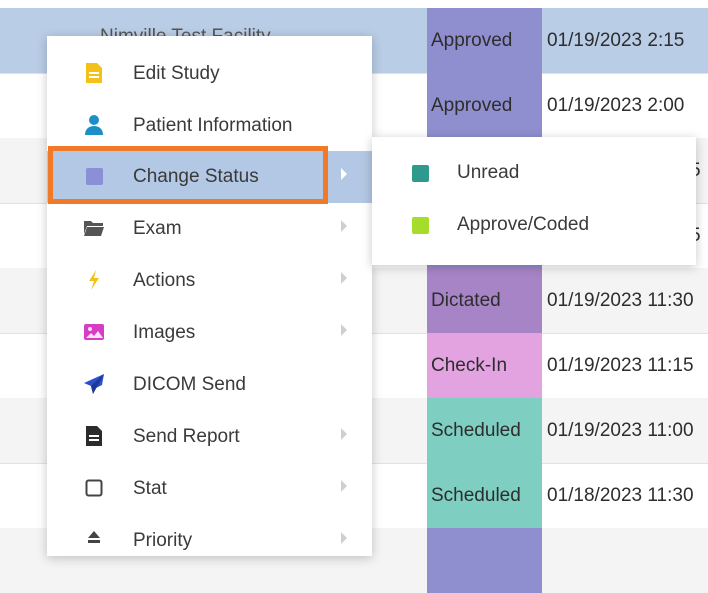  I want to click on menu-item-label: Patient Information, so click(213, 125).